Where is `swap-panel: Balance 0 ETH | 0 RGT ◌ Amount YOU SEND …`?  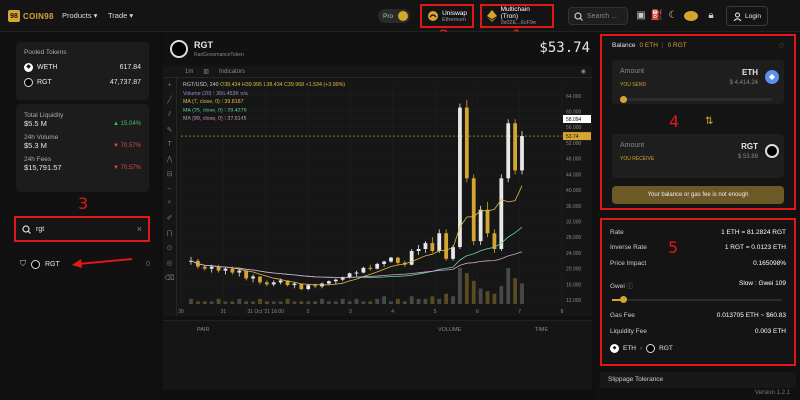 swap-panel: Balance 0 ETH | 0 RGT ◌ Amount YOU SEND … is located at coordinates (698, 122).